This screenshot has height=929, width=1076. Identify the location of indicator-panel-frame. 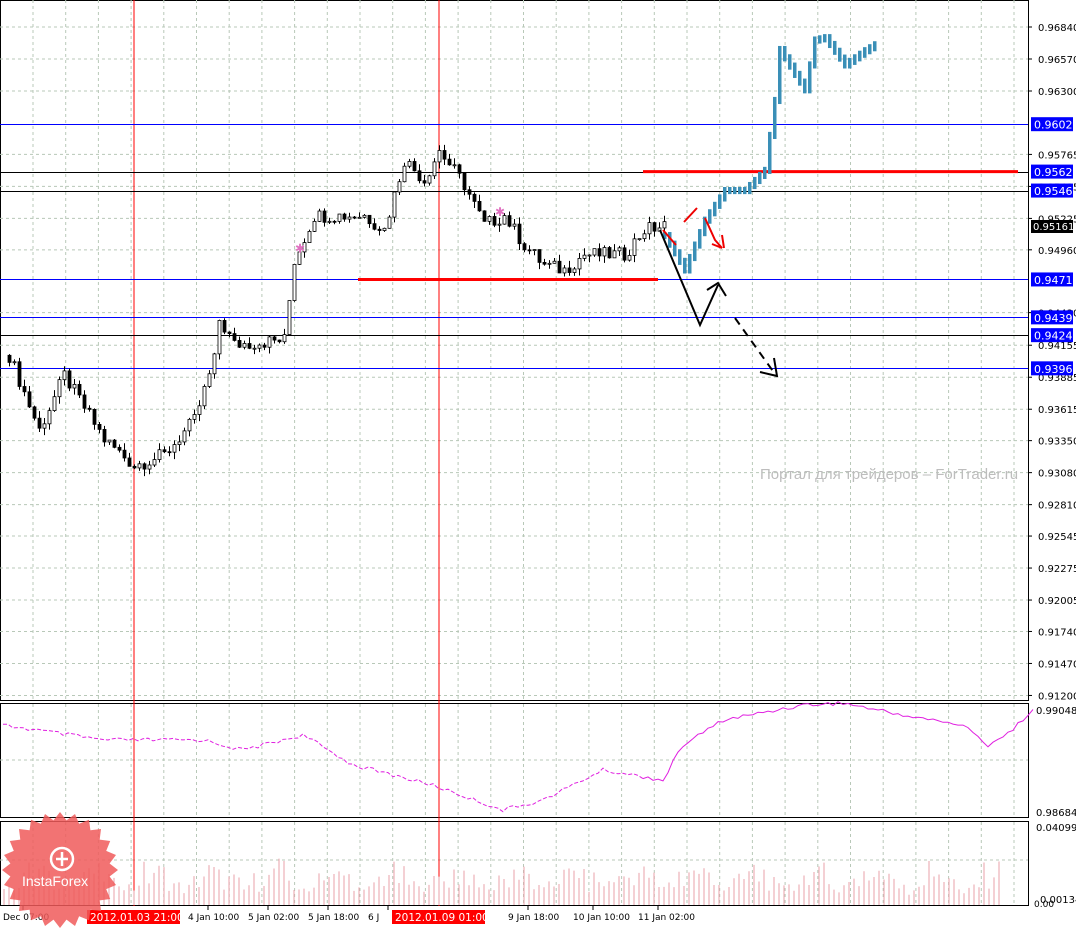
(514, 760).